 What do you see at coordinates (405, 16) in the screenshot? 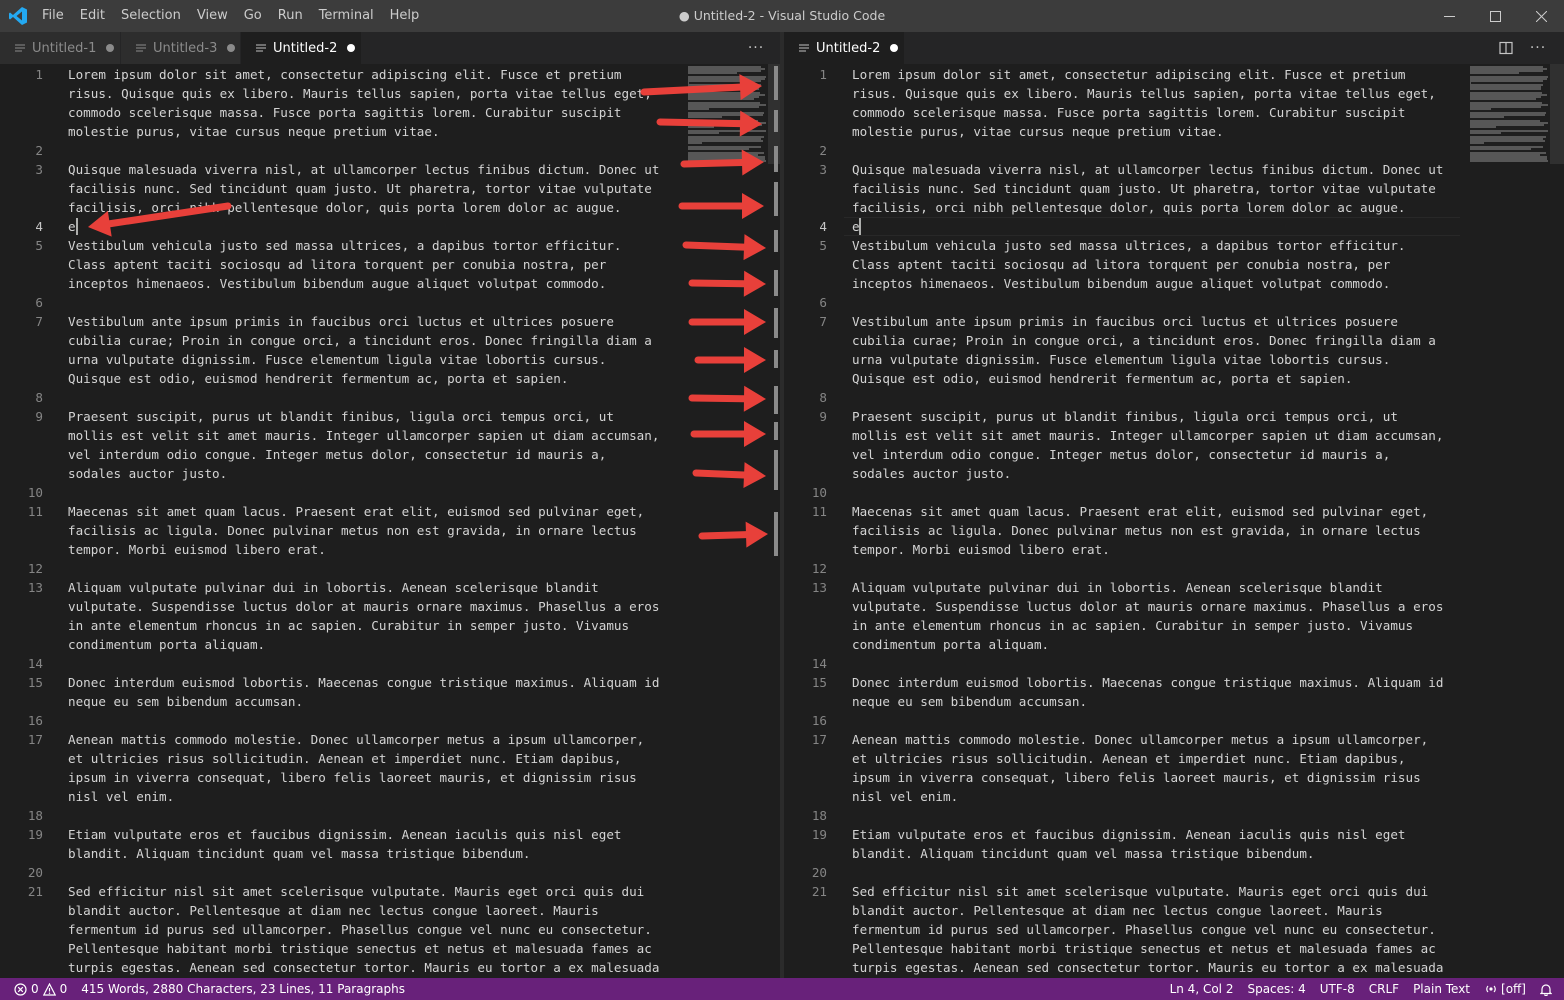
I see `menu-help: Help` at bounding box center [405, 16].